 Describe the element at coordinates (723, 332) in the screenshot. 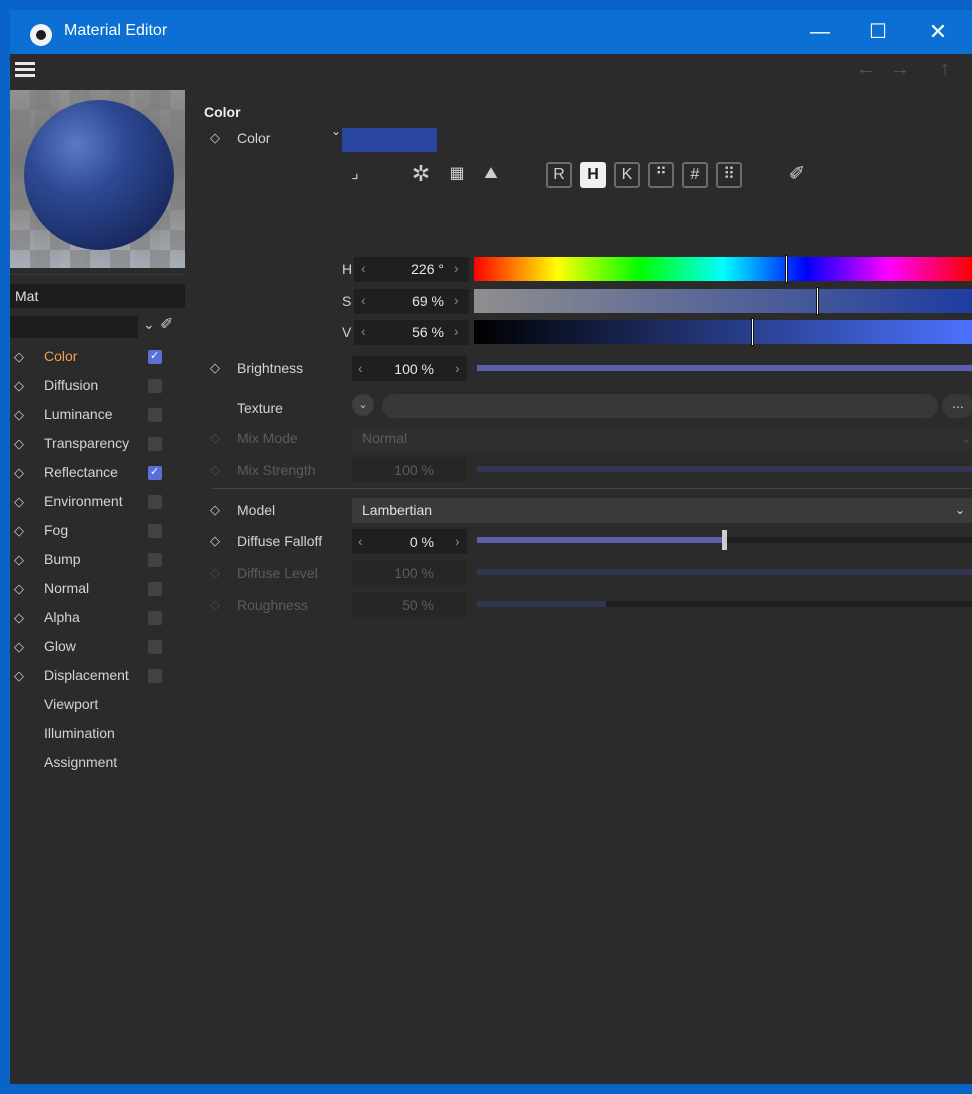

I see `value-slider` at that location.